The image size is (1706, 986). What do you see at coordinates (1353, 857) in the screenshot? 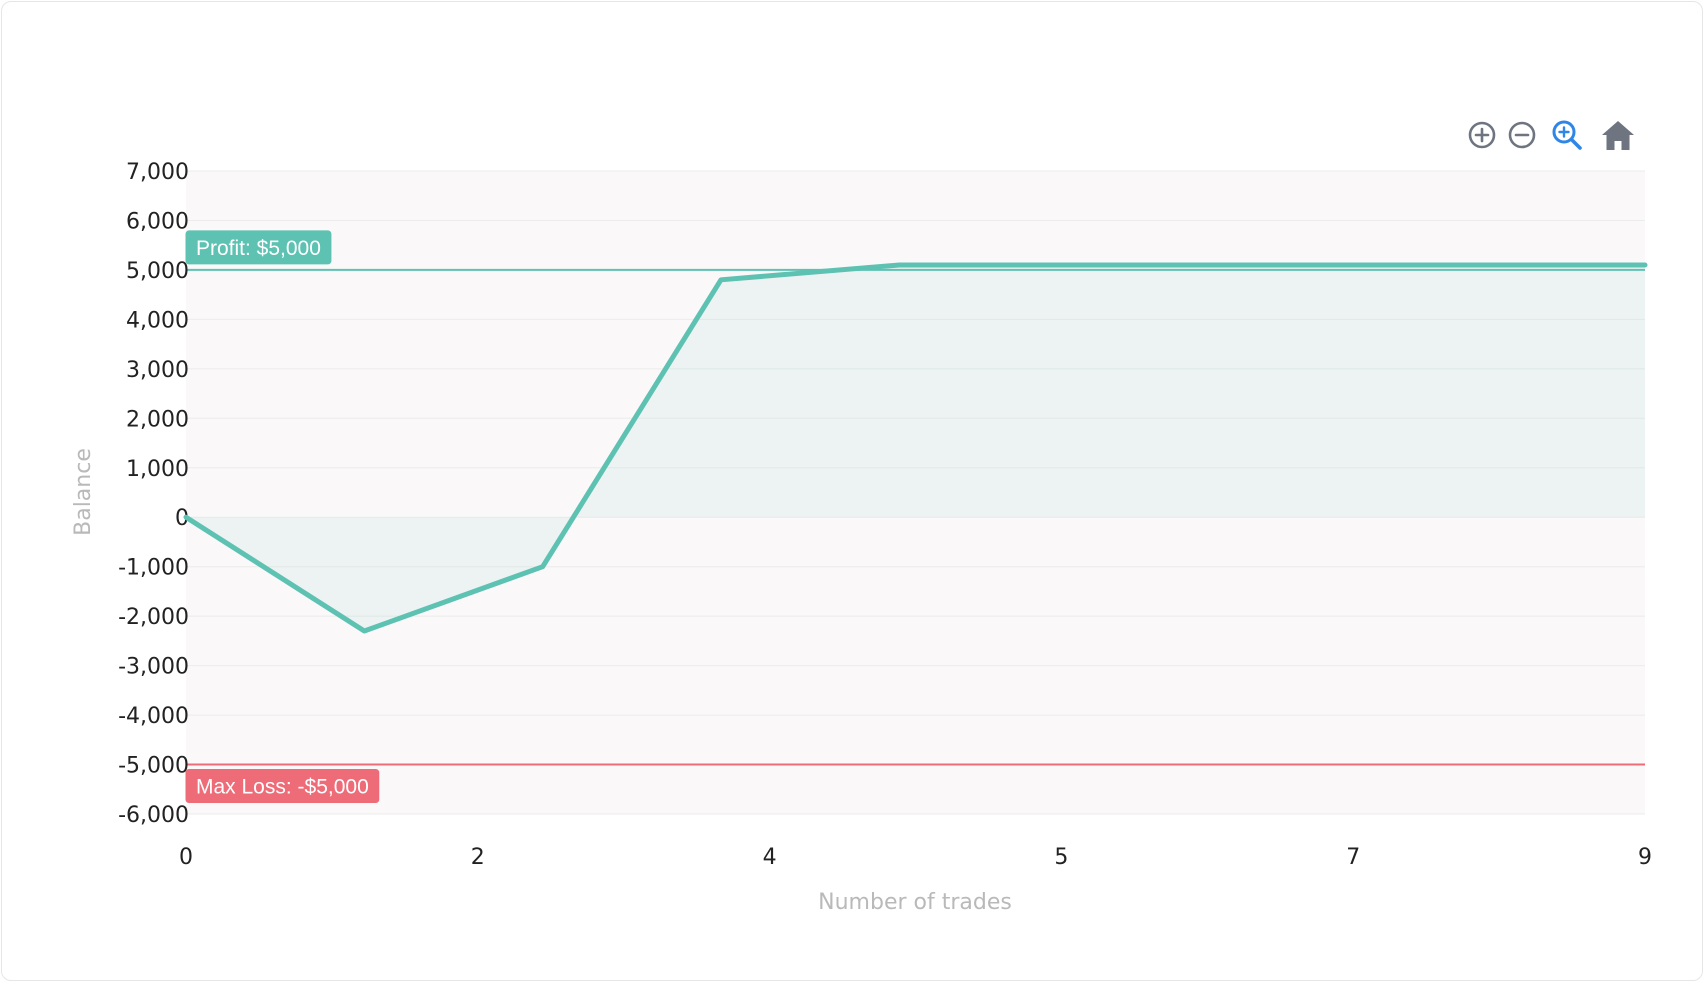
I see `x-tick-label: 7` at bounding box center [1353, 857].